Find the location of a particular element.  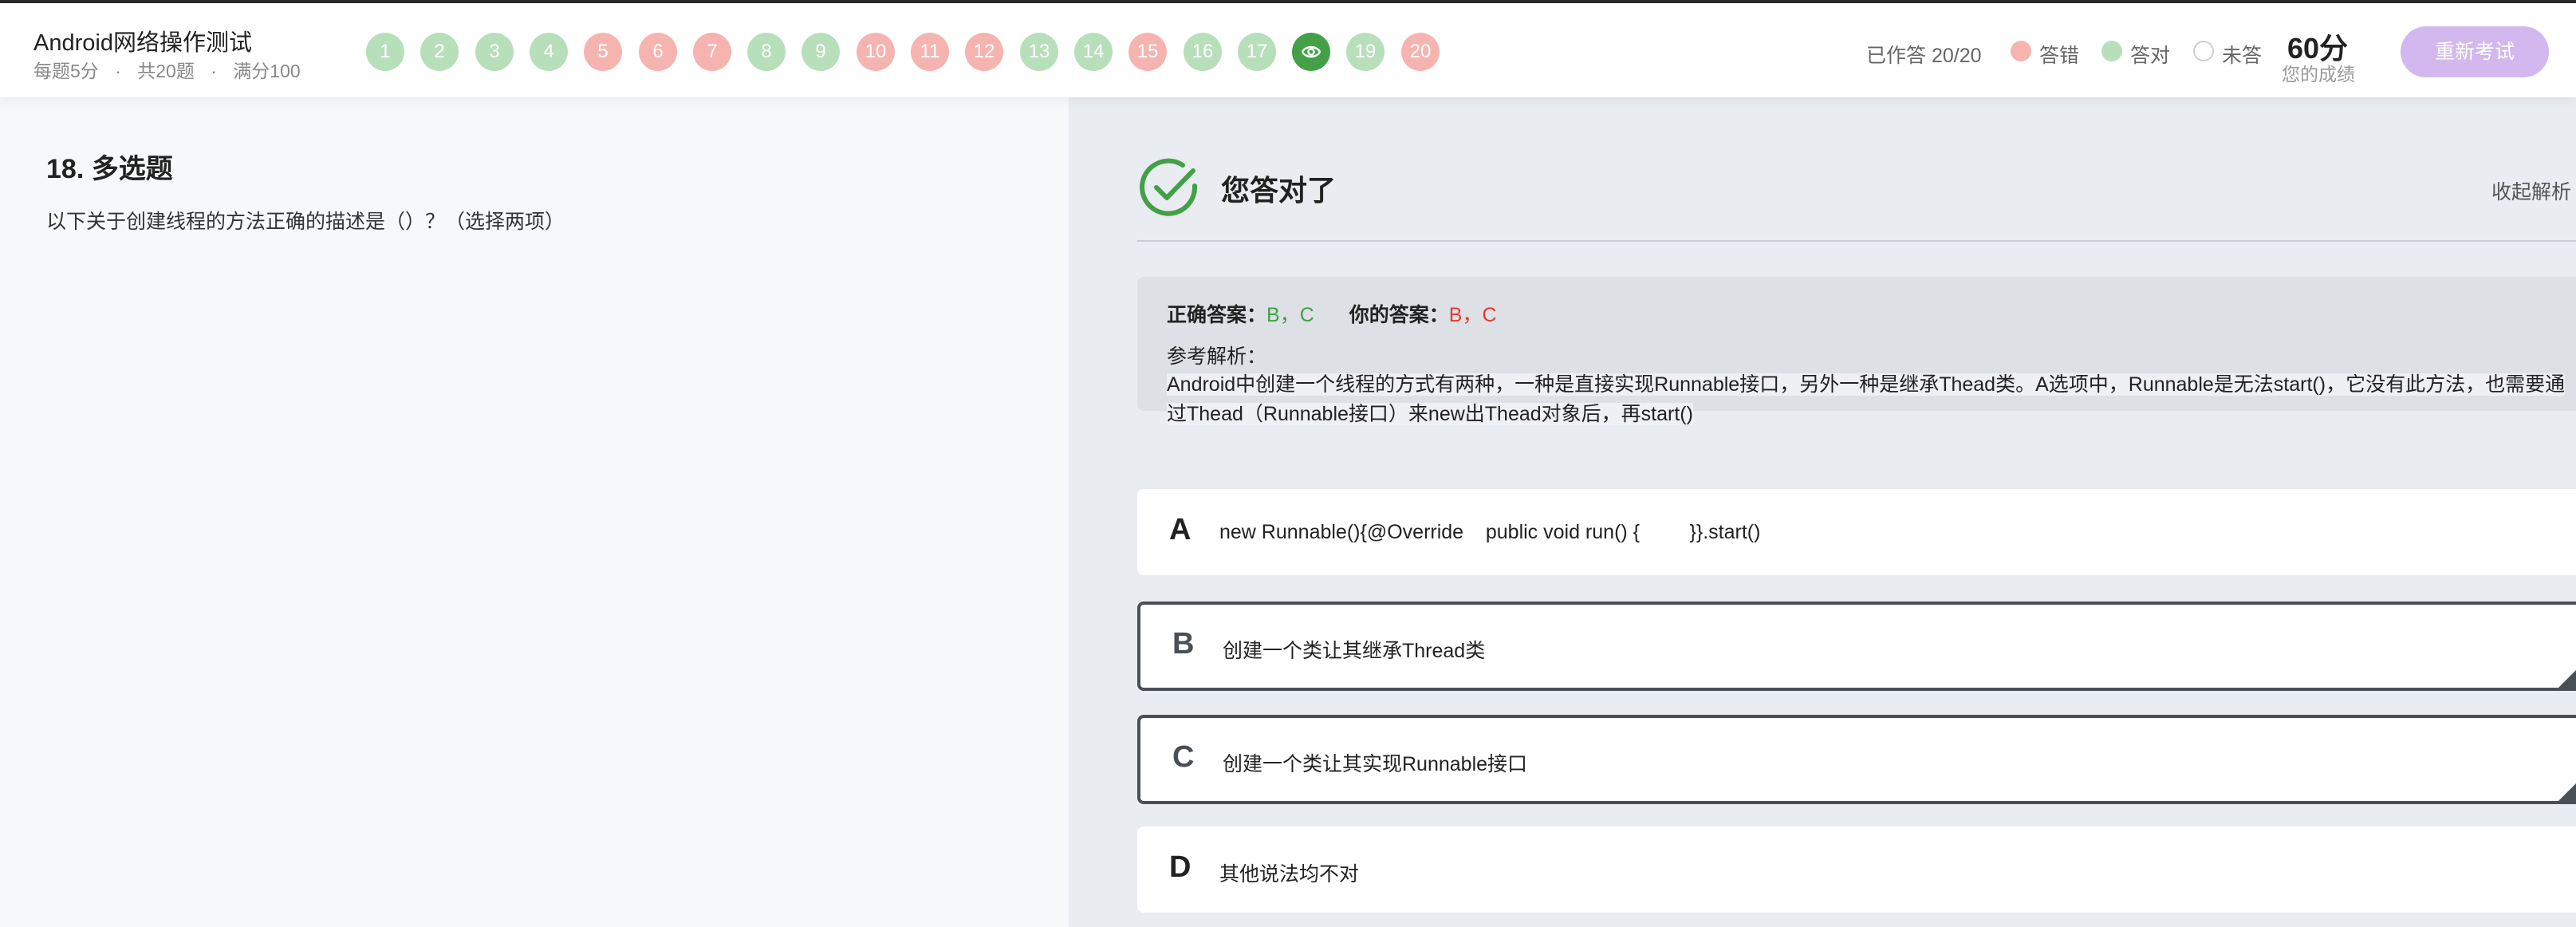

question-nav-14: 14 is located at coordinates (1093, 52).